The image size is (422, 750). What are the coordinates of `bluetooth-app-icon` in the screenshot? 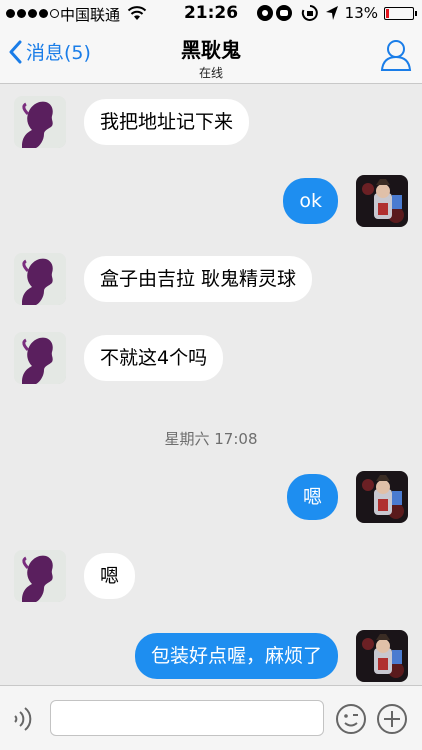 It's located at (274, 13).